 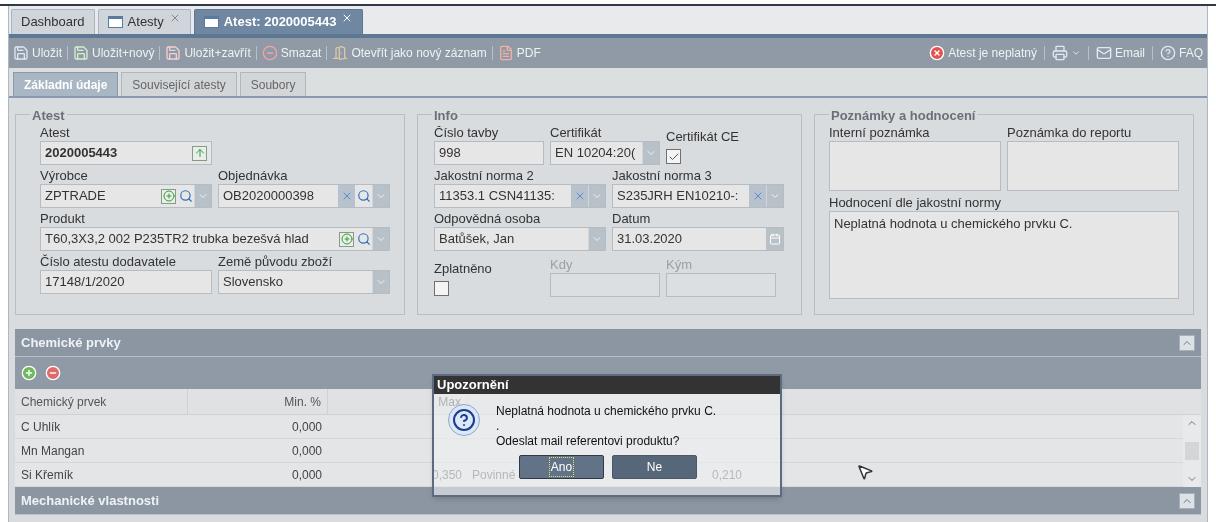 I want to click on field-label: Interní poznámka, so click(x=880, y=133).